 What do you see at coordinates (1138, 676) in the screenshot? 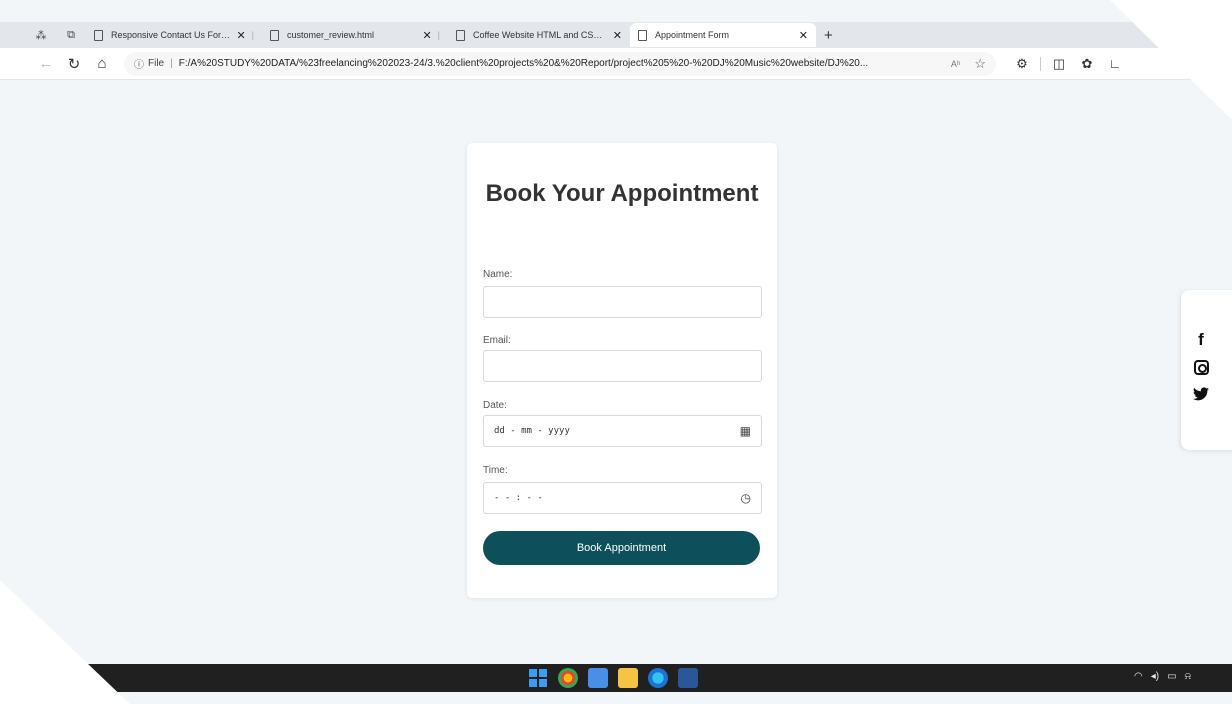
I see `wifi-icon: ◠` at bounding box center [1138, 676].